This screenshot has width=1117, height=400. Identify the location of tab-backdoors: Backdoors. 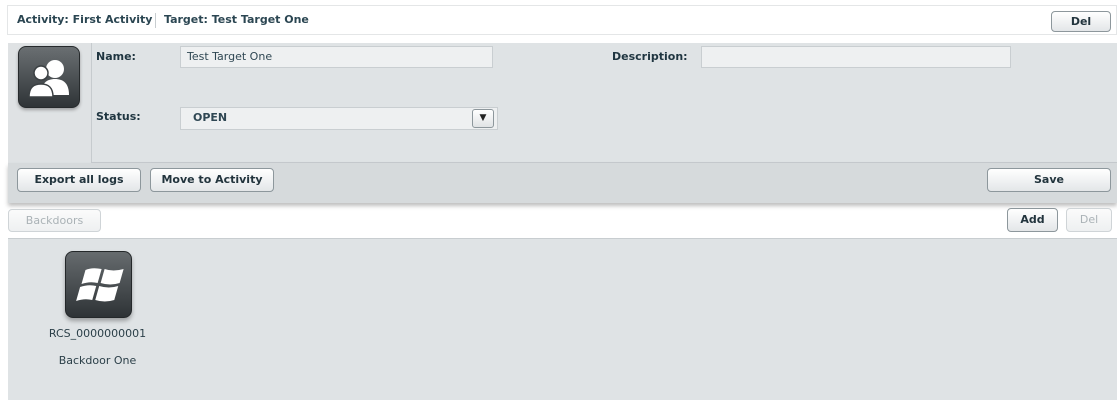
(54, 220).